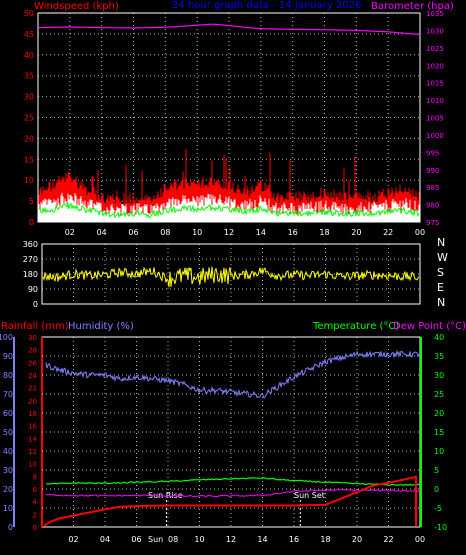 This screenshot has width=466, height=555. What do you see at coordinates (8, 489) in the screenshot?
I see `humidity-tick-label: 20` at bounding box center [8, 489].